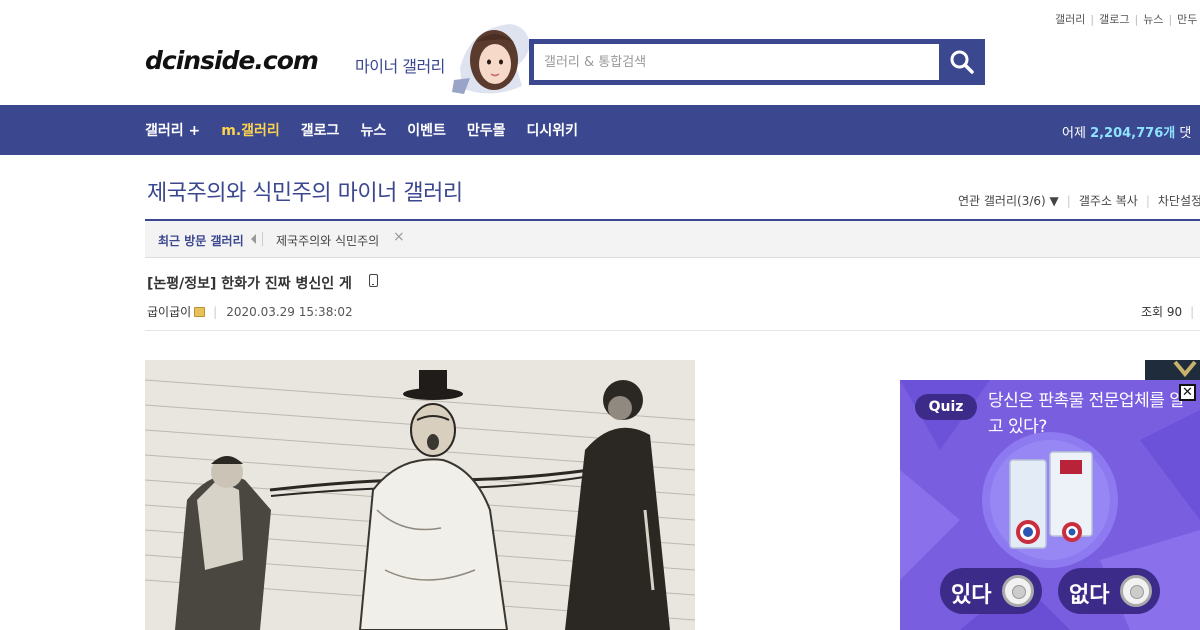 The image size is (1200, 630). What do you see at coordinates (400, 65) in the screenshot?
I see `minor-gallery-label: 마이너 갤러리` at bounding box center [400, 65].